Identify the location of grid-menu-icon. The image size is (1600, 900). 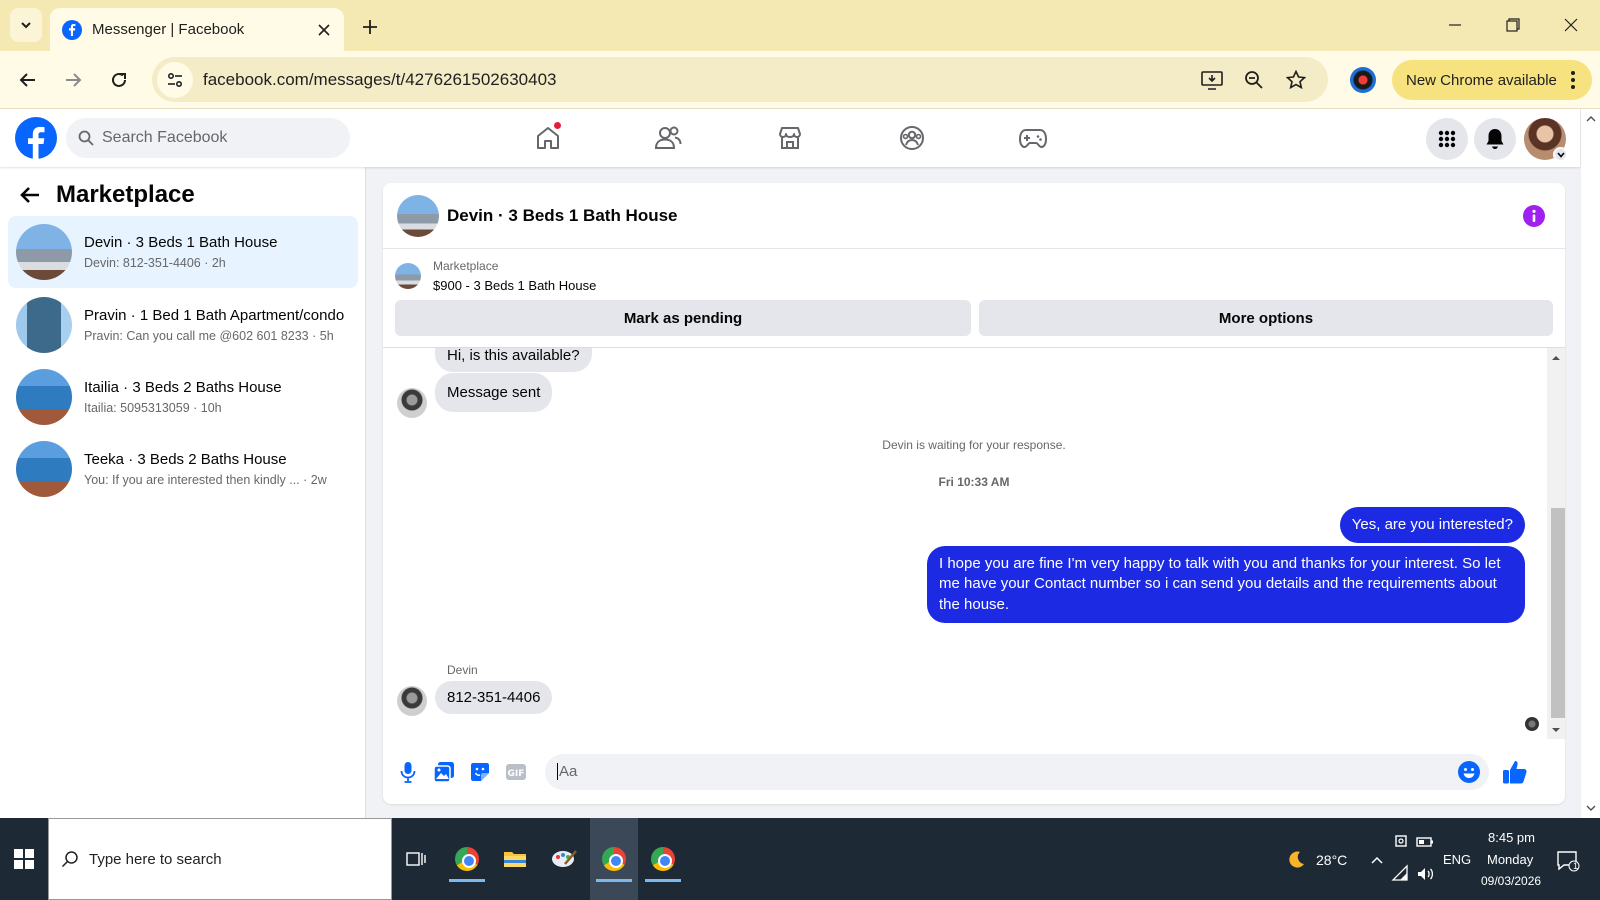
(1447, 139).